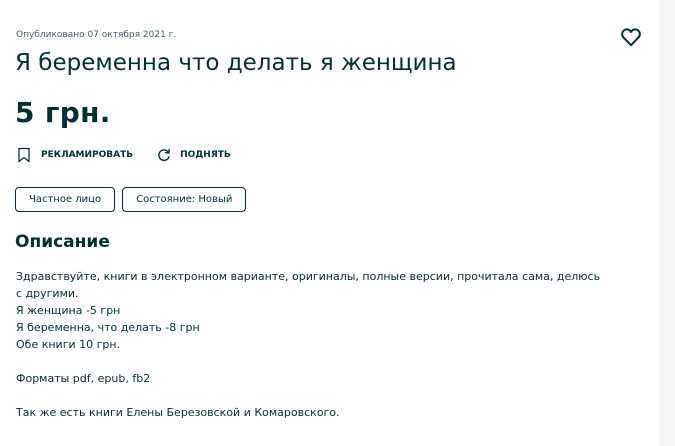 The image size is (675, 446). Describe the element at coordinates (24, 155) in the screenshot. I see `bookmark-icon` at that location.